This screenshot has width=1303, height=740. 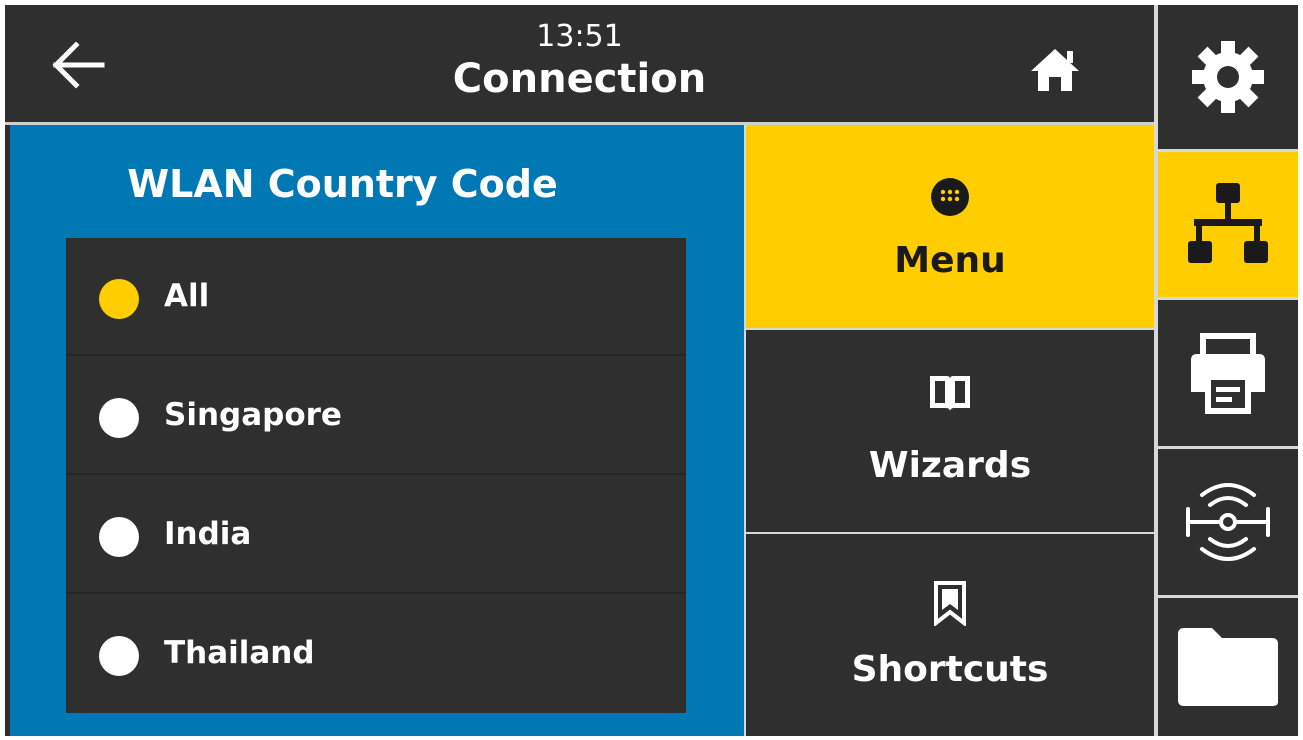 I want to click on list-item-label: India, so click(x=208, y=534).